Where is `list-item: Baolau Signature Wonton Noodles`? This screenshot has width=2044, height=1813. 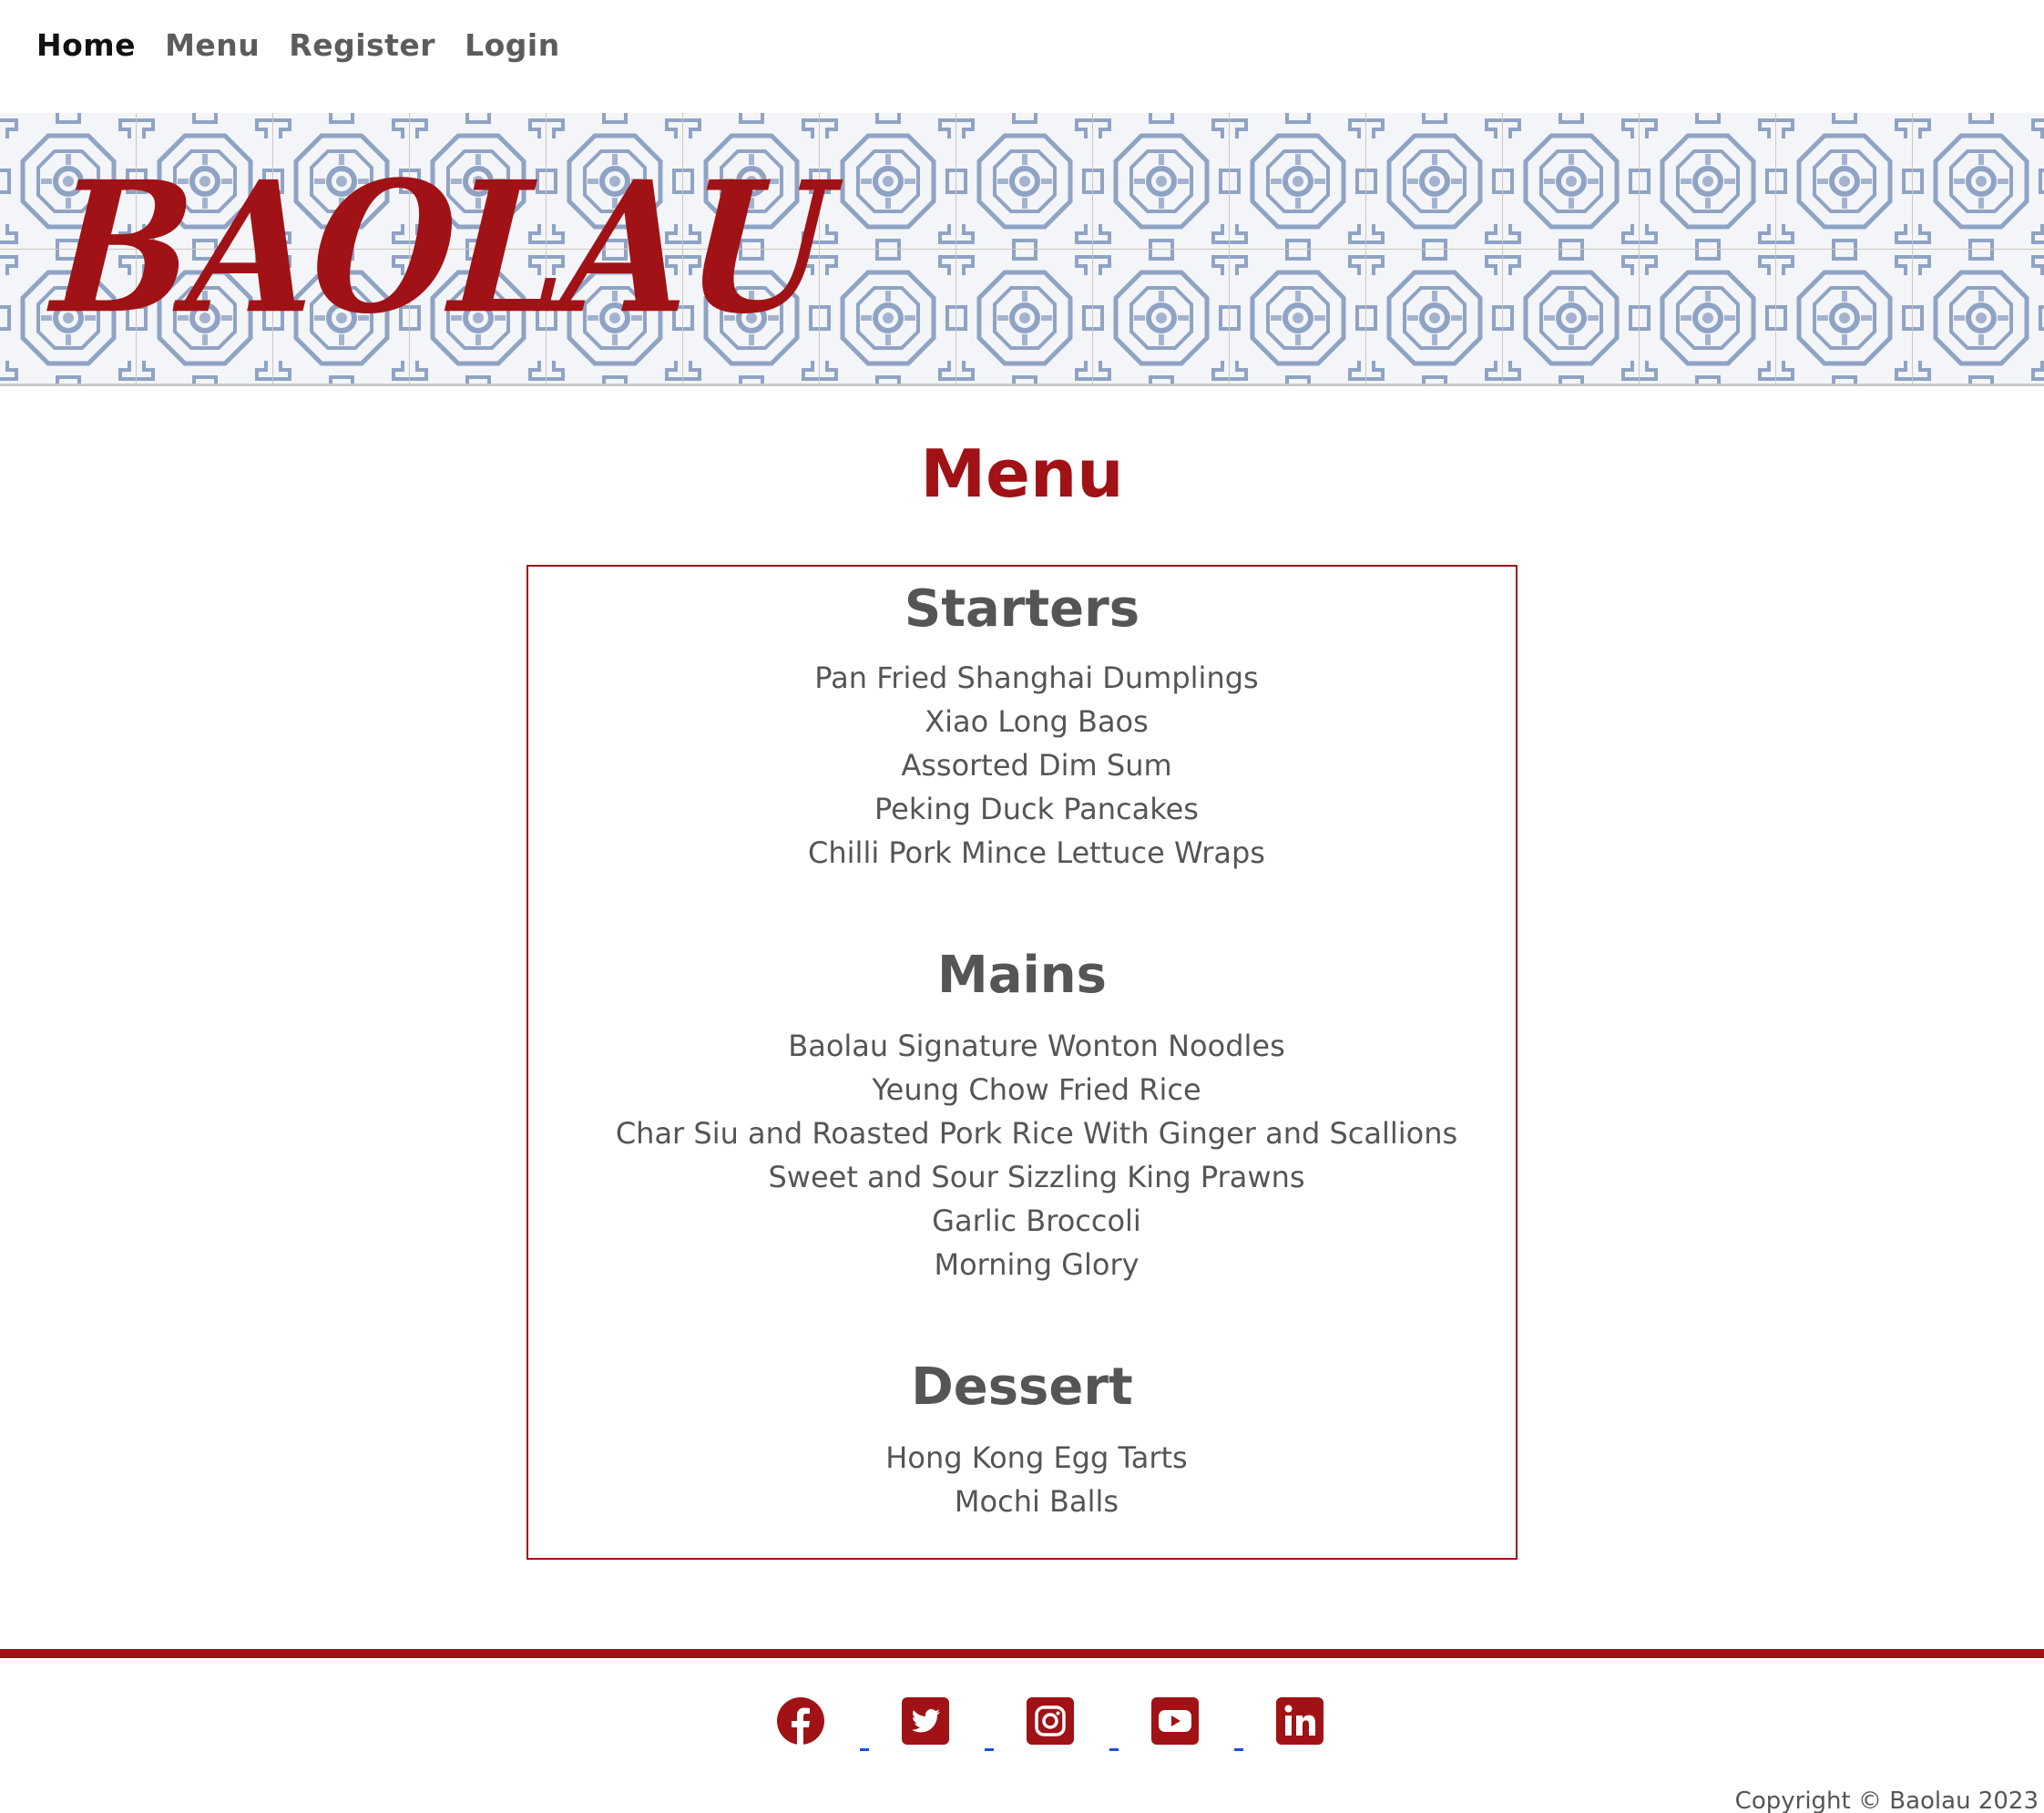 list-item: Baolau Signature Wonton Noodles is located at coordinates (1036, 1046).